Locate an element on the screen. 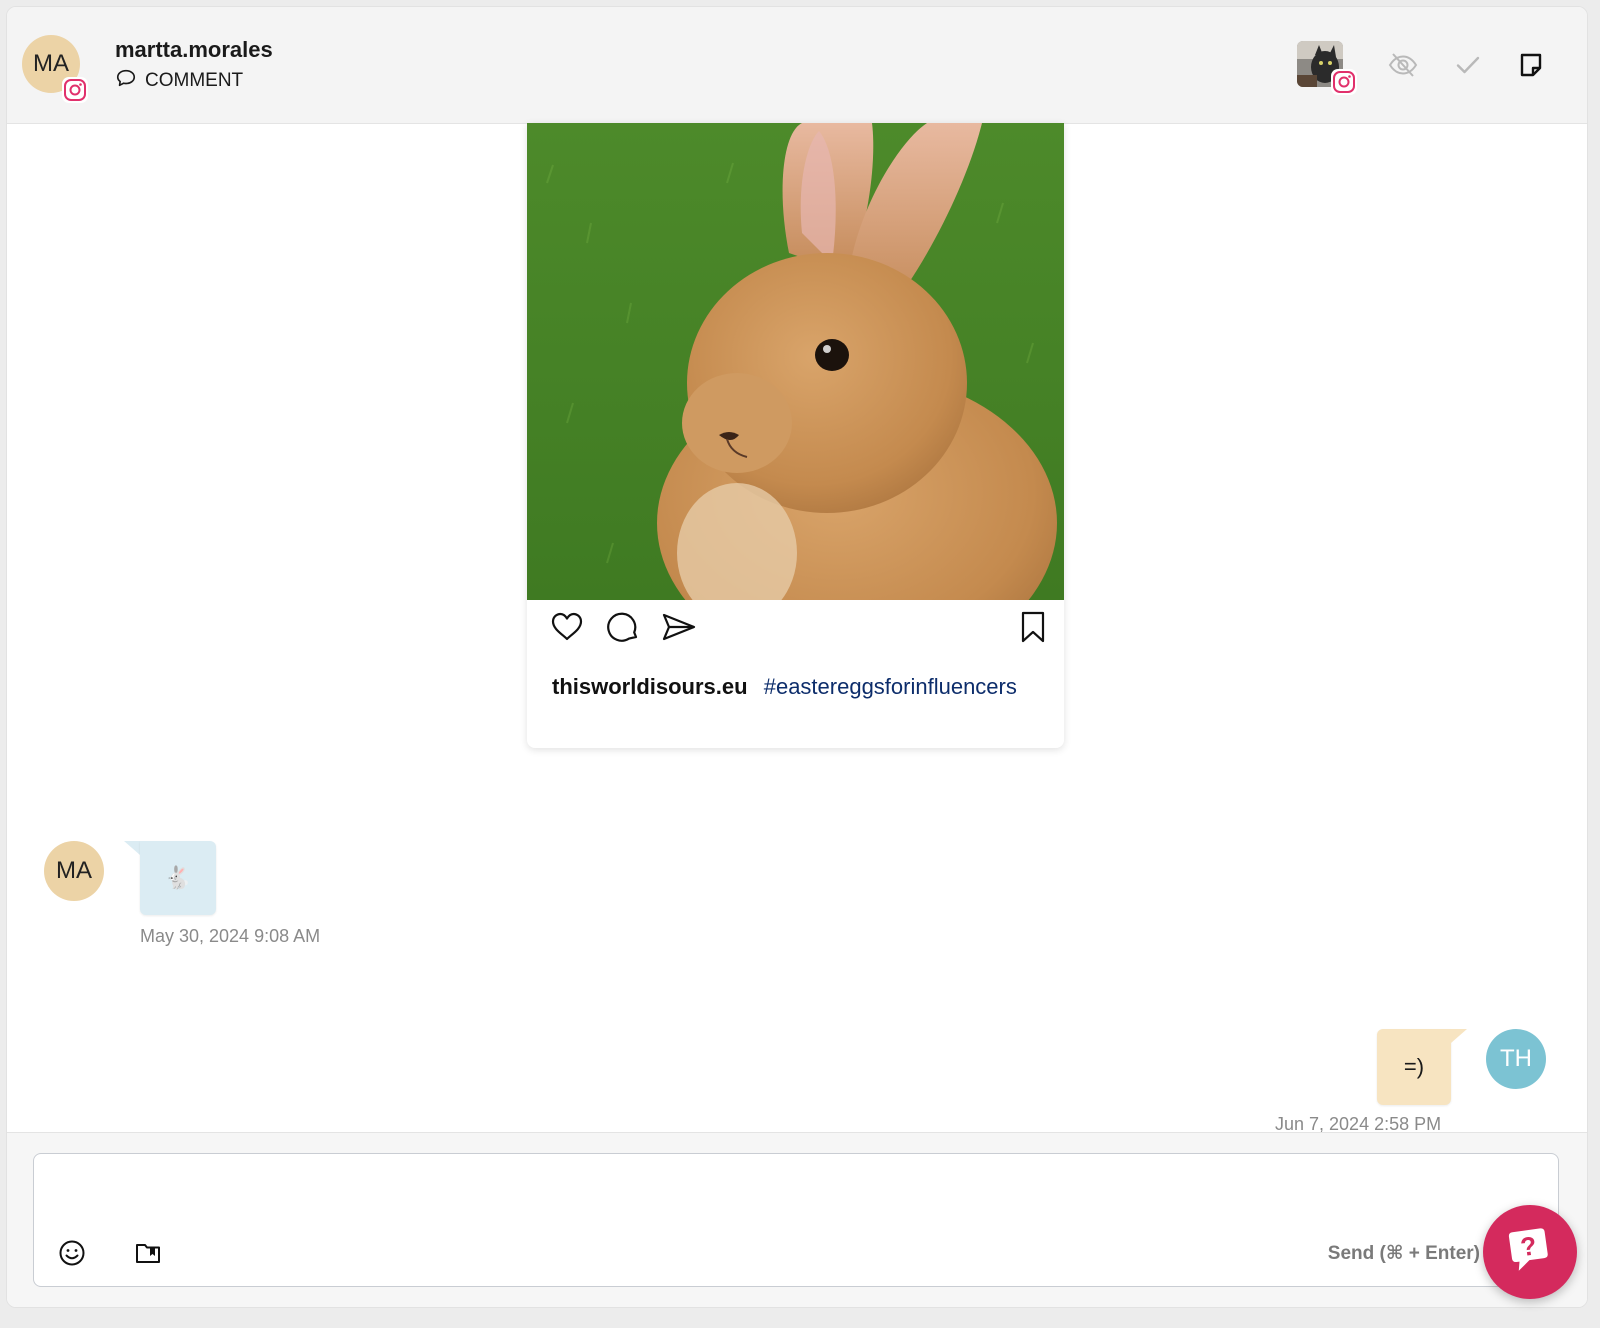 The image size is (1600, 1328). message-text: =) is located at coordinates (1414, 1066).